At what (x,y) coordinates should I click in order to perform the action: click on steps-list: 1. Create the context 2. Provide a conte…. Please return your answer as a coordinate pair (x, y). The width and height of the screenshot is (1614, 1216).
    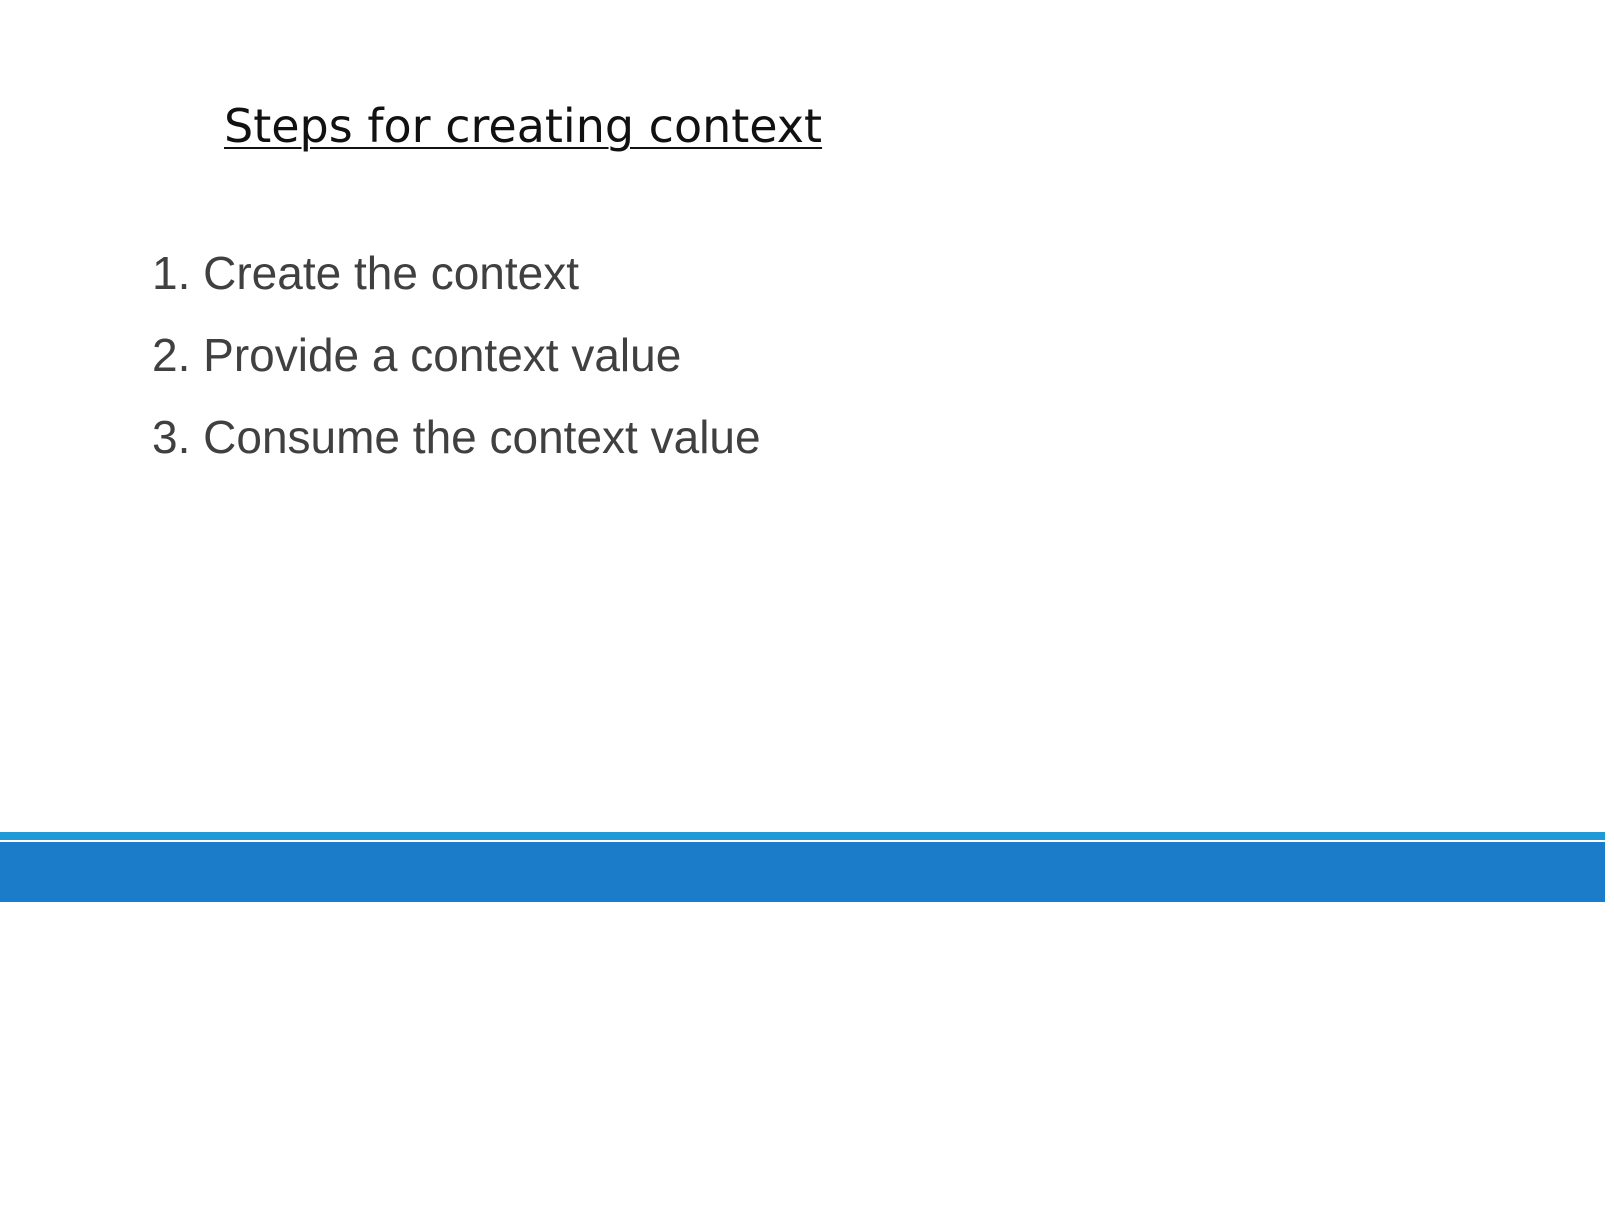
    Looking at the image, I should click on (456, 355).